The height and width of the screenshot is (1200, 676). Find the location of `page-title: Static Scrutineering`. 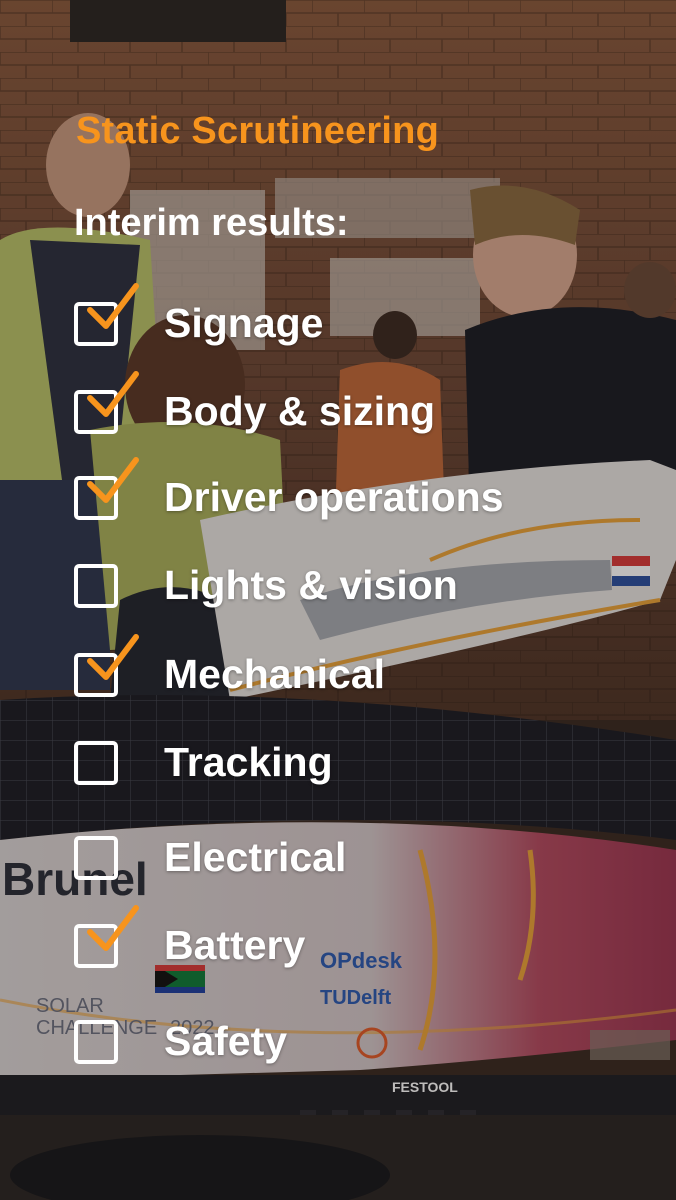

page-title: Static Scrutineering is located at coordinates (257, 131).